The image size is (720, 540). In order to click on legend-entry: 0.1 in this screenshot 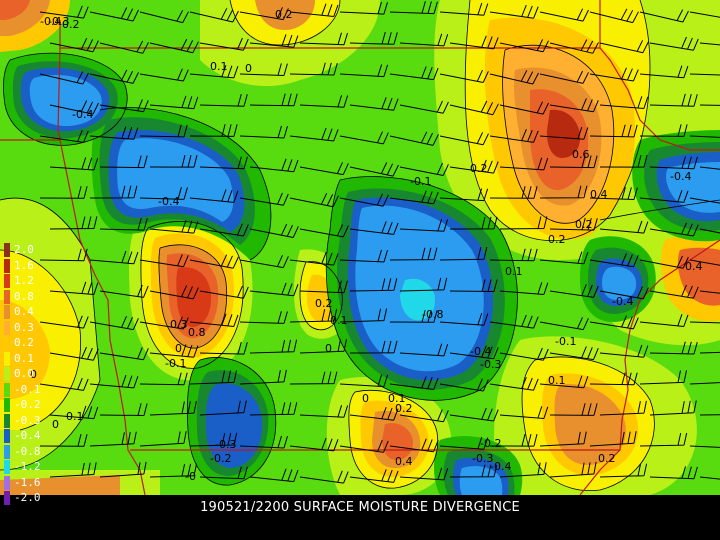, I will do `click(20, 358)`.